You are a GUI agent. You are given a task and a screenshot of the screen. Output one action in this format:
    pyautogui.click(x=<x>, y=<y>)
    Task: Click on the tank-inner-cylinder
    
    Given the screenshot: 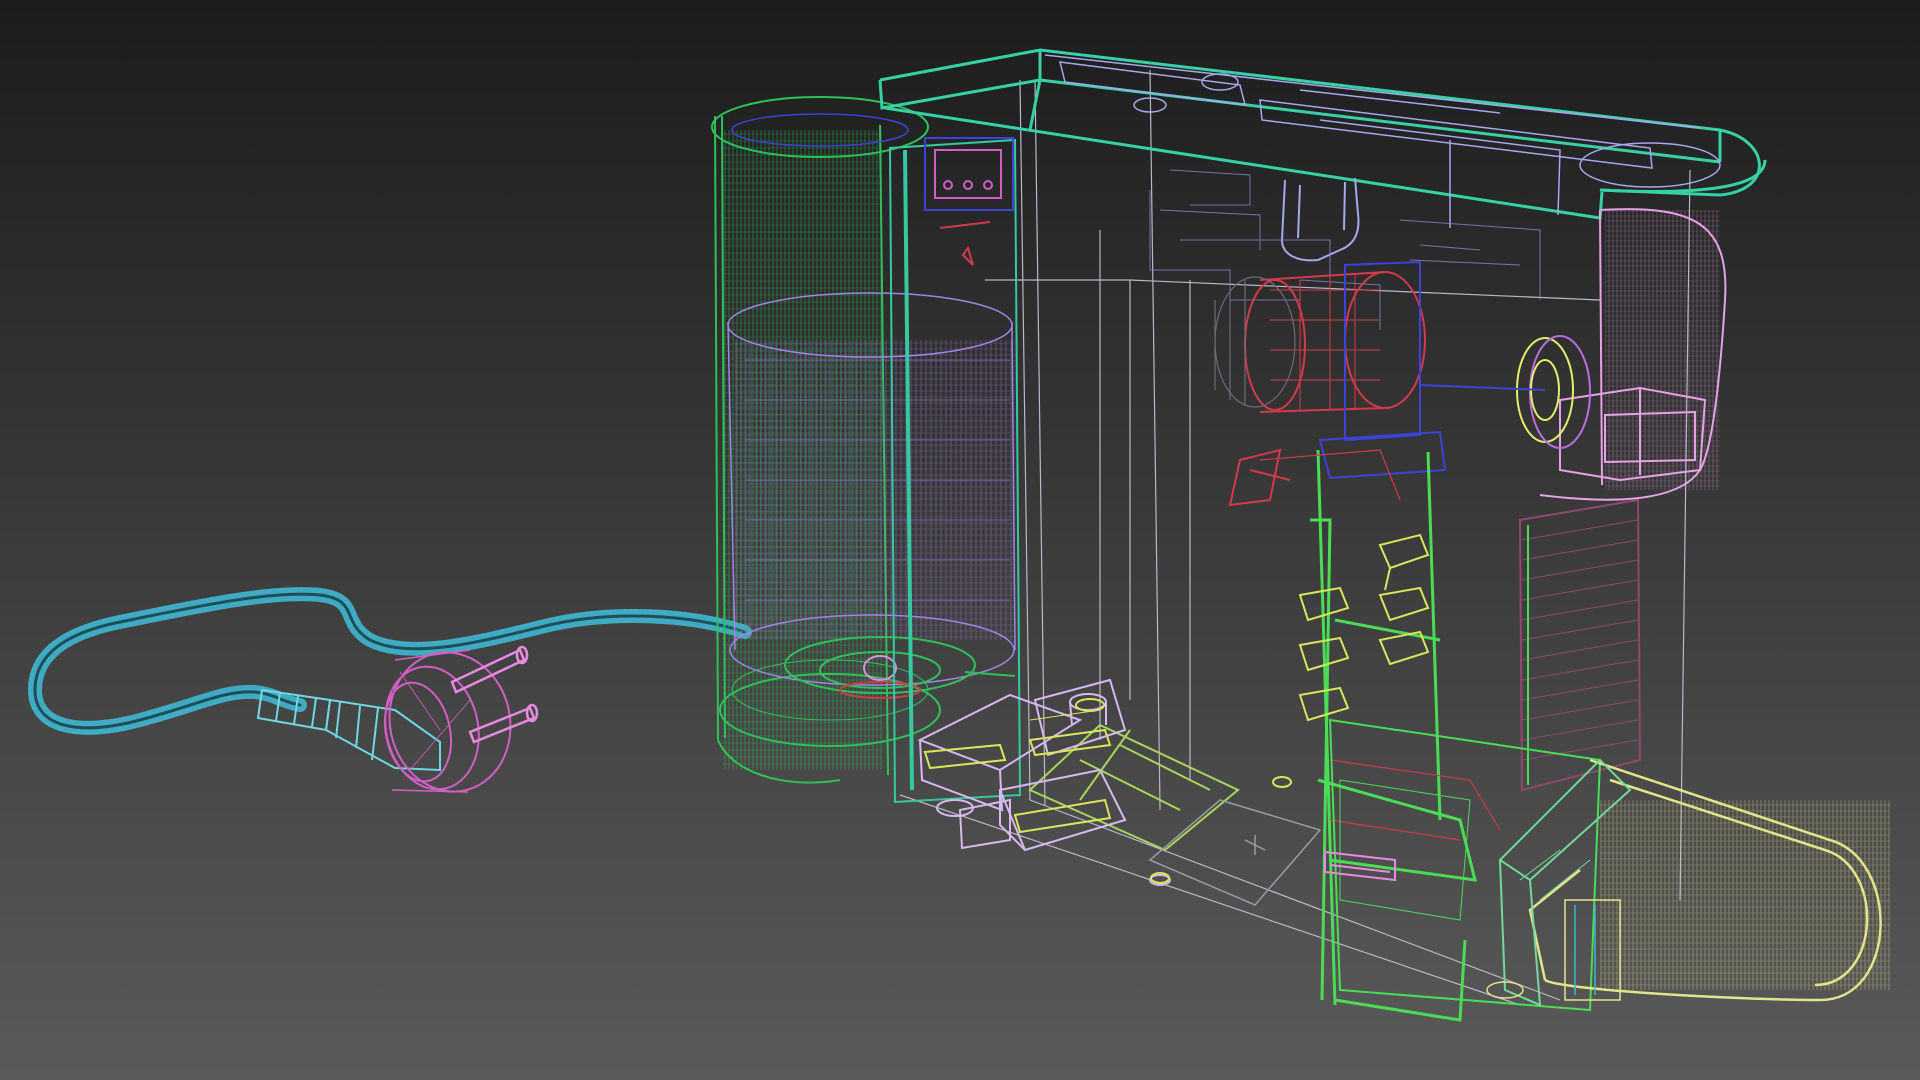 What is the action you would take?
    pyautogui.click(x=871, y=489)
    